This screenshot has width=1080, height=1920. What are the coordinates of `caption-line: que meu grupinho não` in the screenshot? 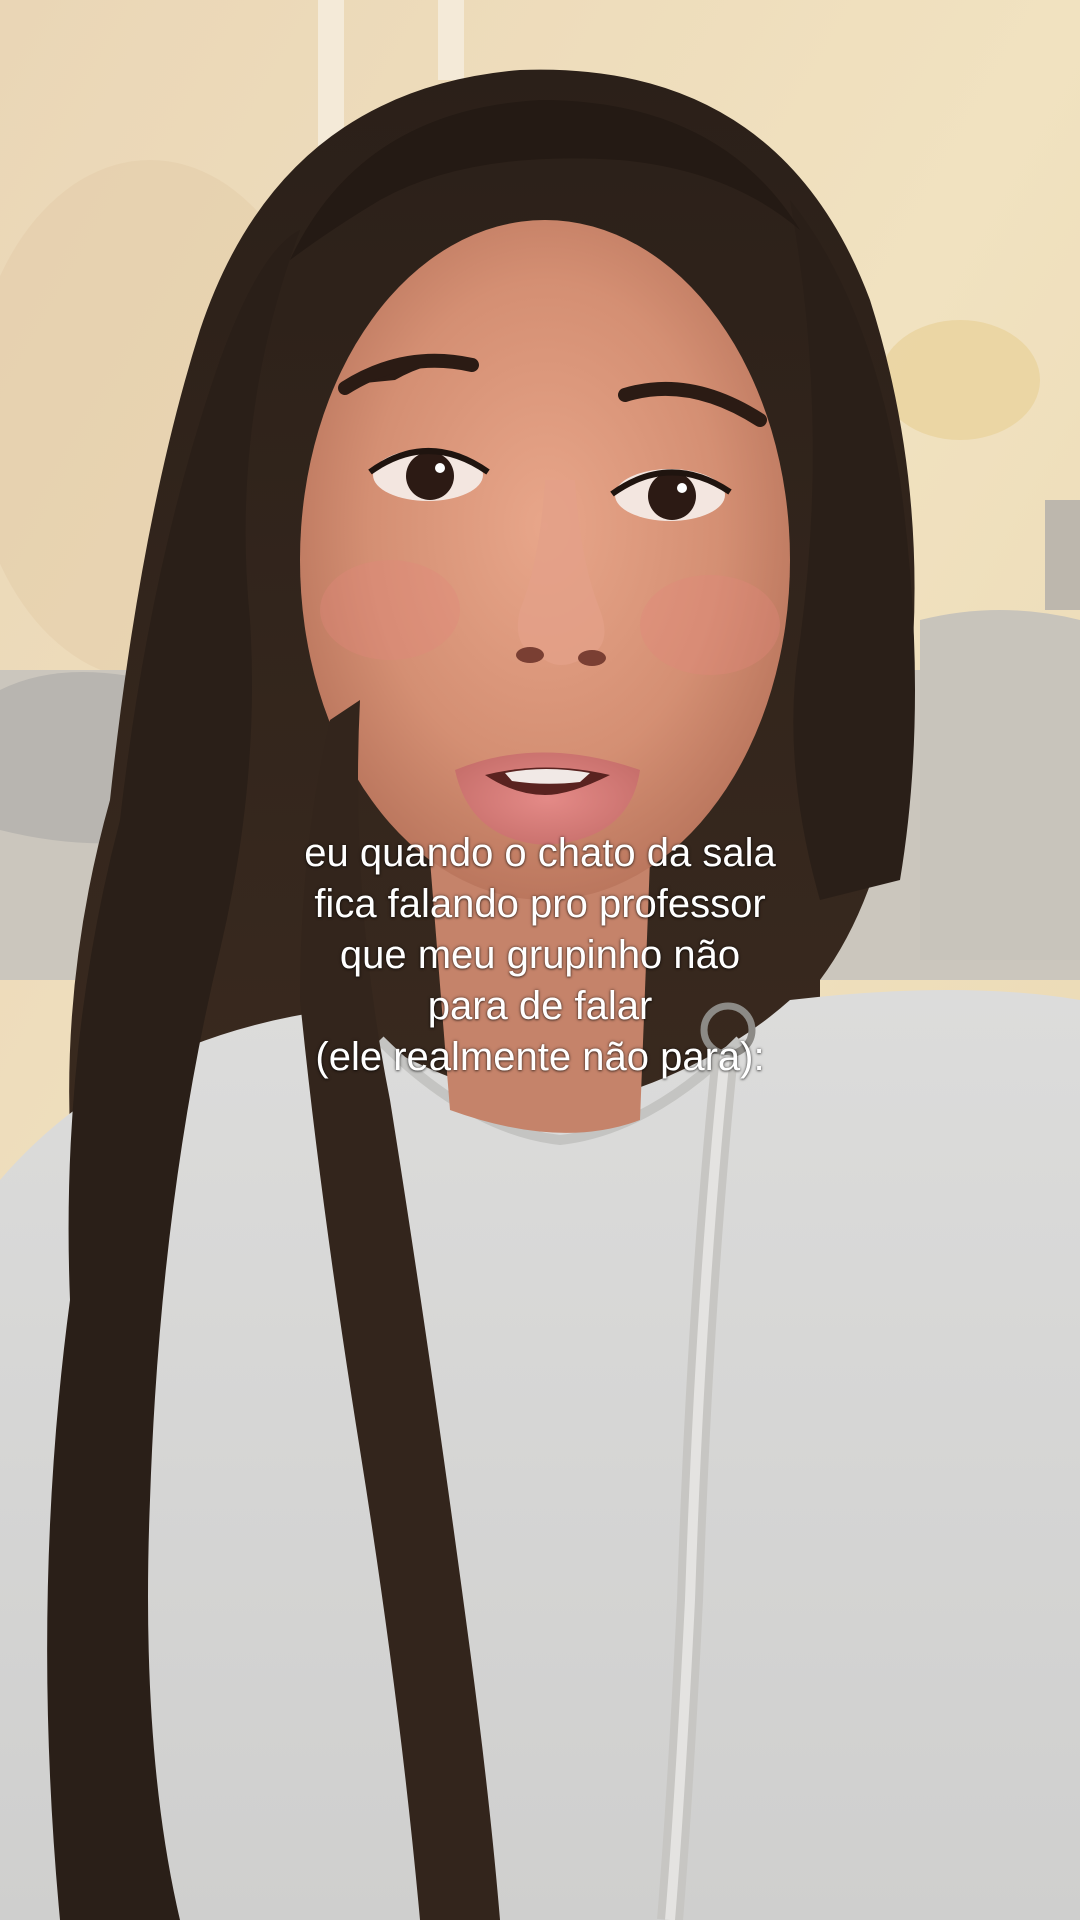 It's located at (540, 955).